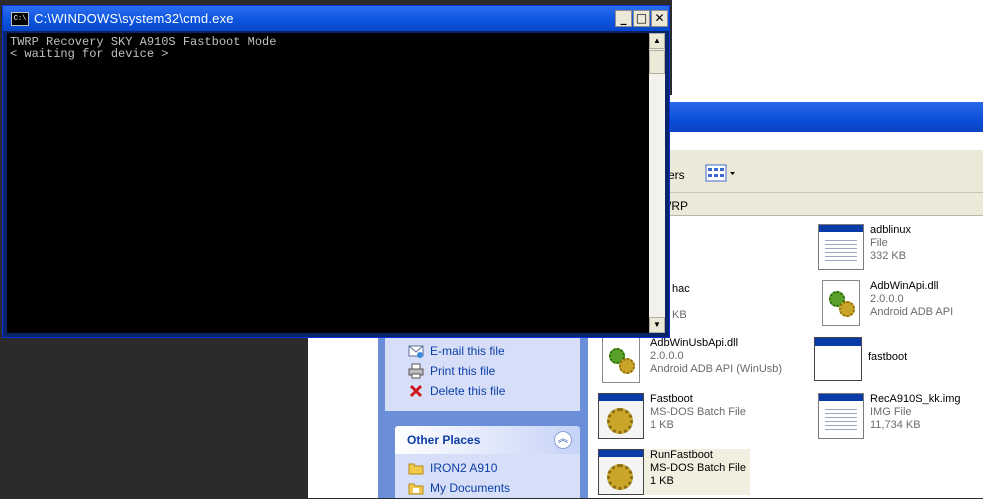 The image size is (983, 499). What do you see at coordinates (912, 312) in the screenshot?
I see `file-description: Android ADB API` at bounding box center [912, 312].